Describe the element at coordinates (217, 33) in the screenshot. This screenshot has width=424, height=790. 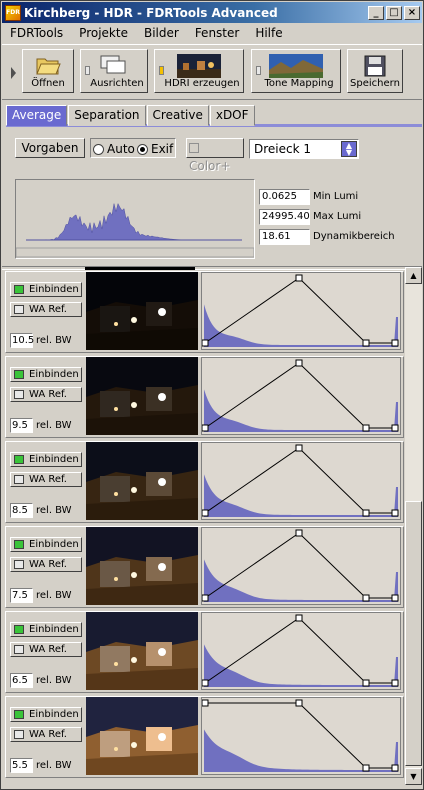
I see `menu-fenster: Fenster` at that location.